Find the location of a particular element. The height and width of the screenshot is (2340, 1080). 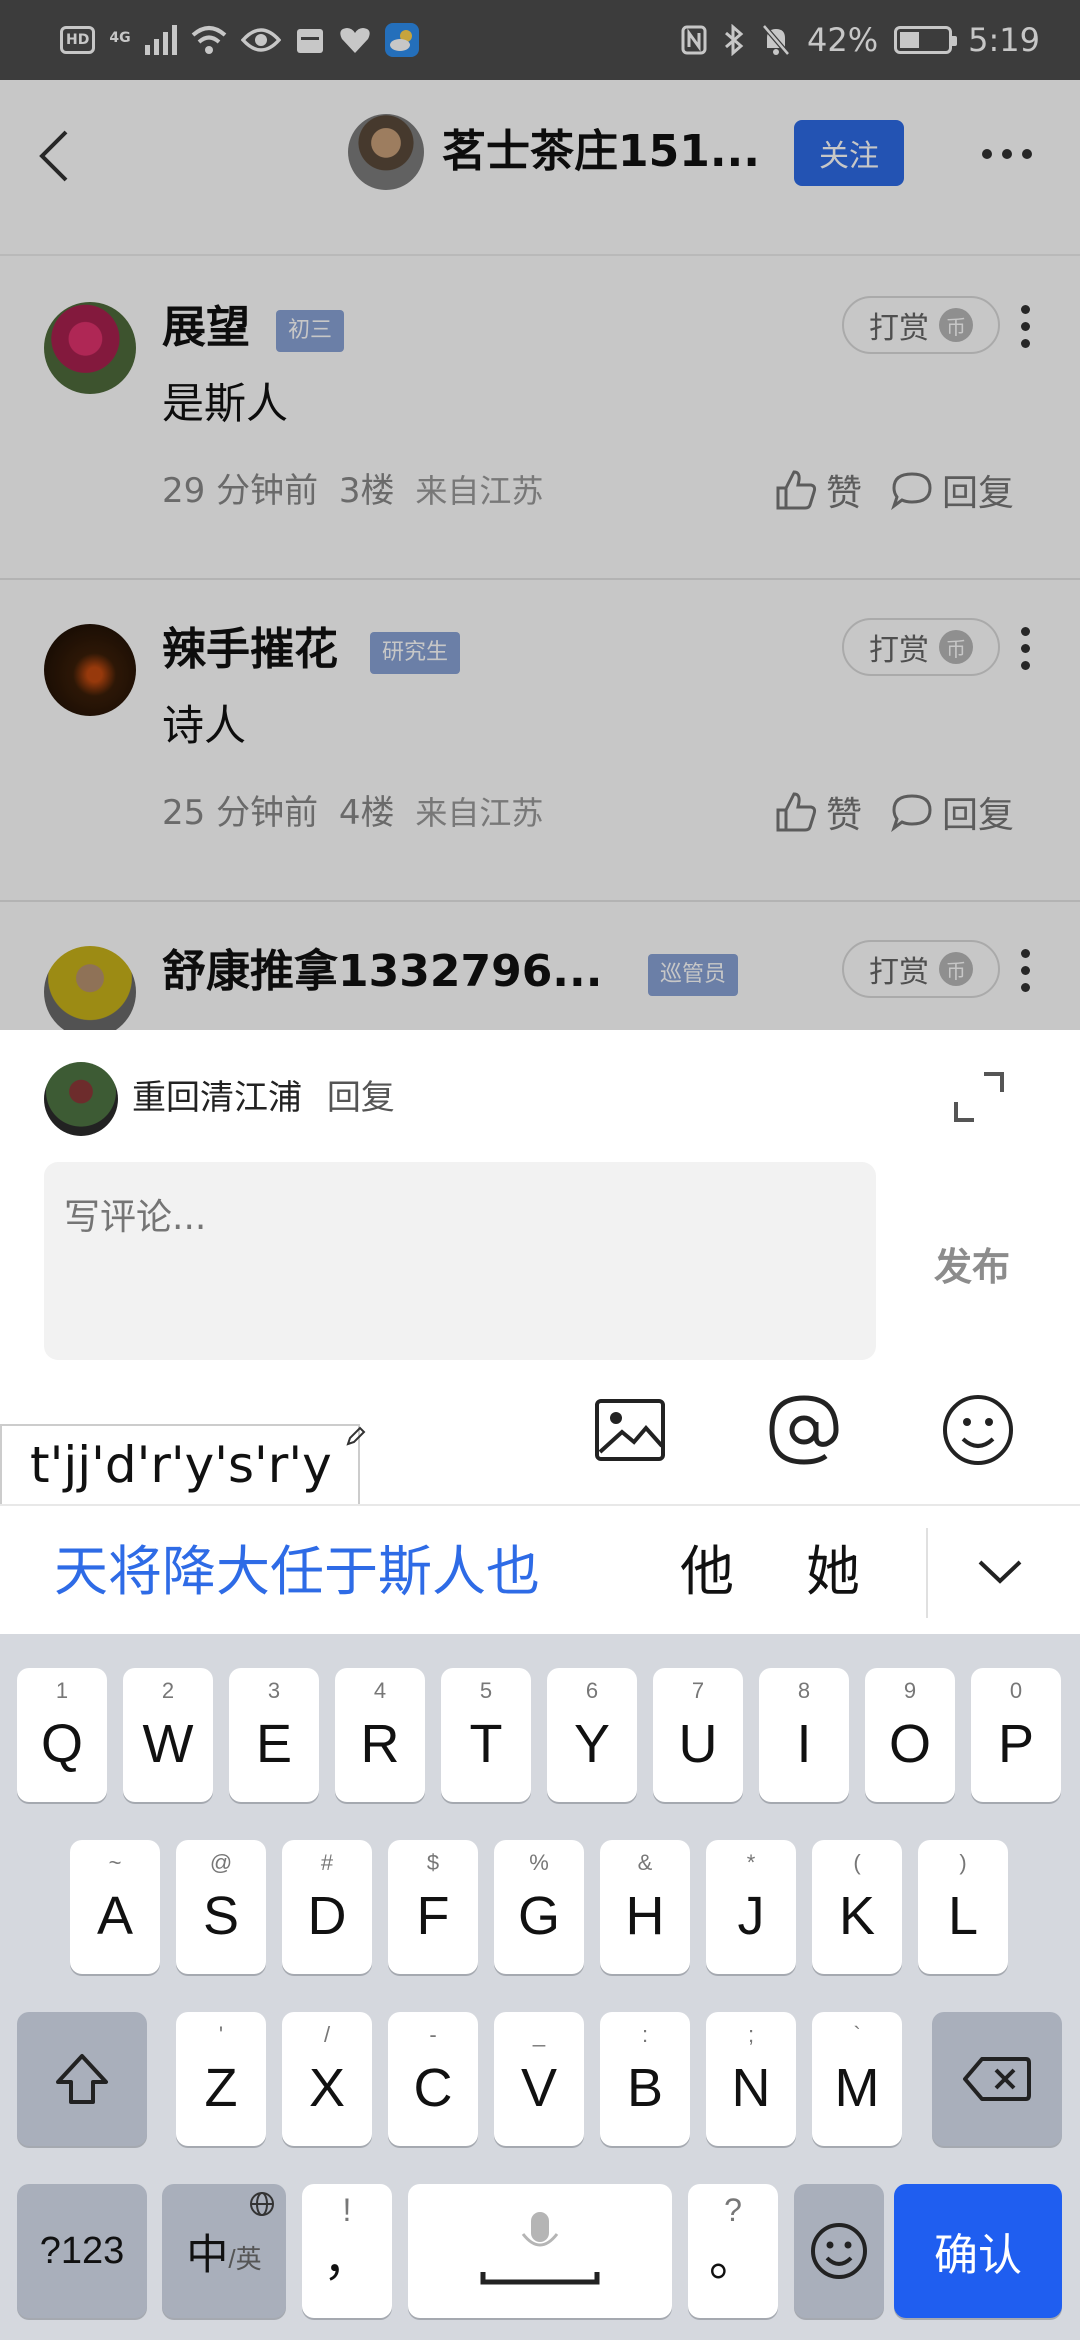

key-q: 1Q is located at coordinates (62, 1735).